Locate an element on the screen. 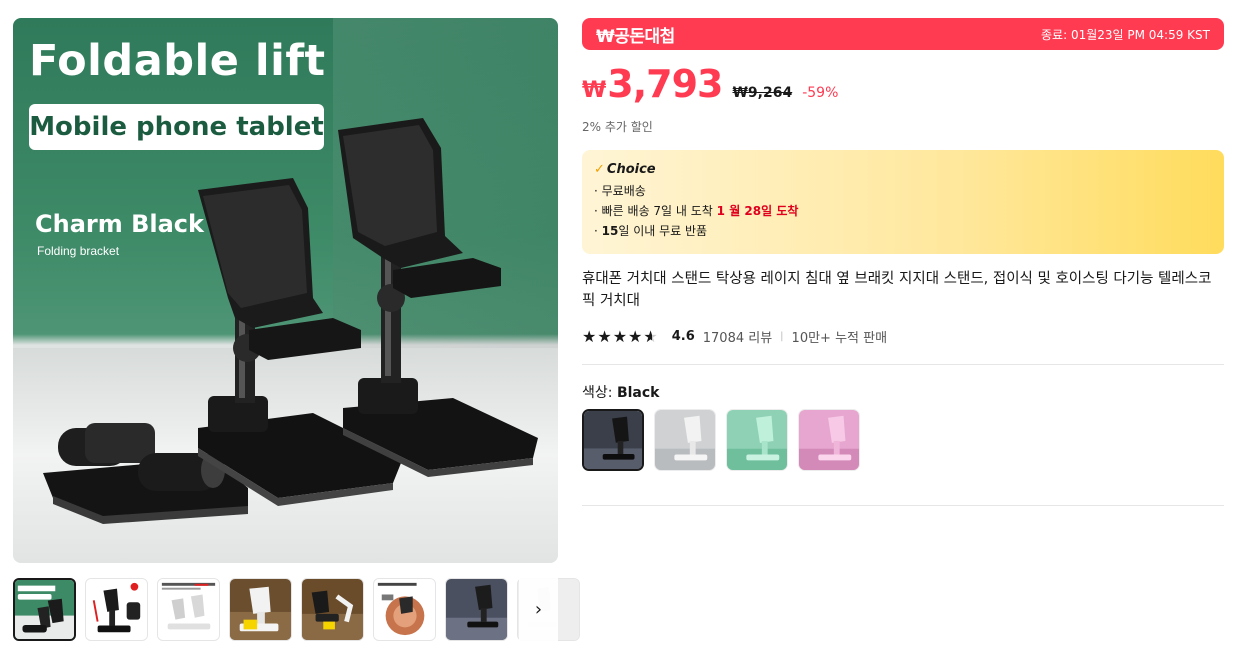  return-days: 15 is located at coordinates (610, 231).